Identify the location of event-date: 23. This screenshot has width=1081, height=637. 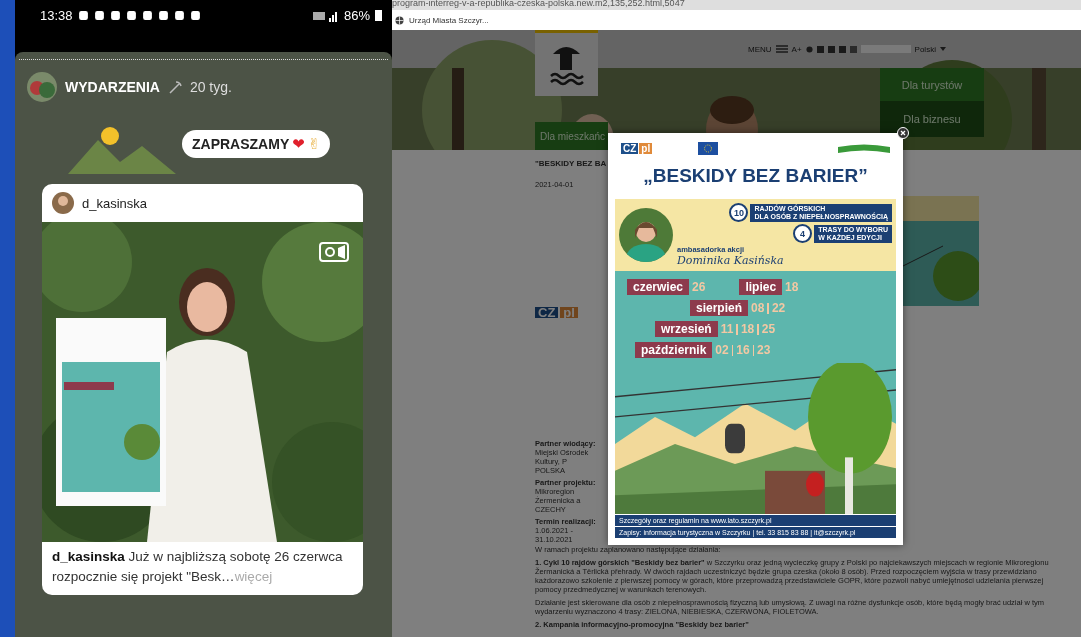
(764, 350).